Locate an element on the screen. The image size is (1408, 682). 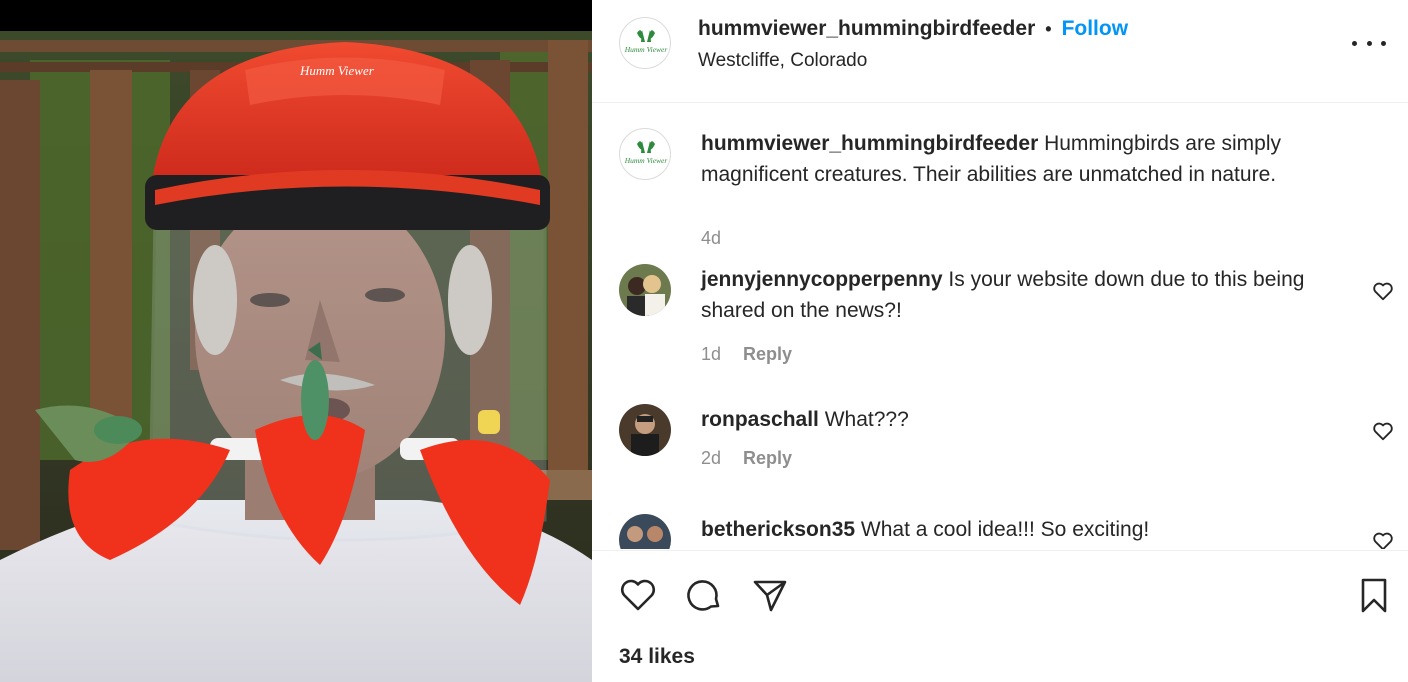
bookmark-icon is located at coordinates (1374, 595).